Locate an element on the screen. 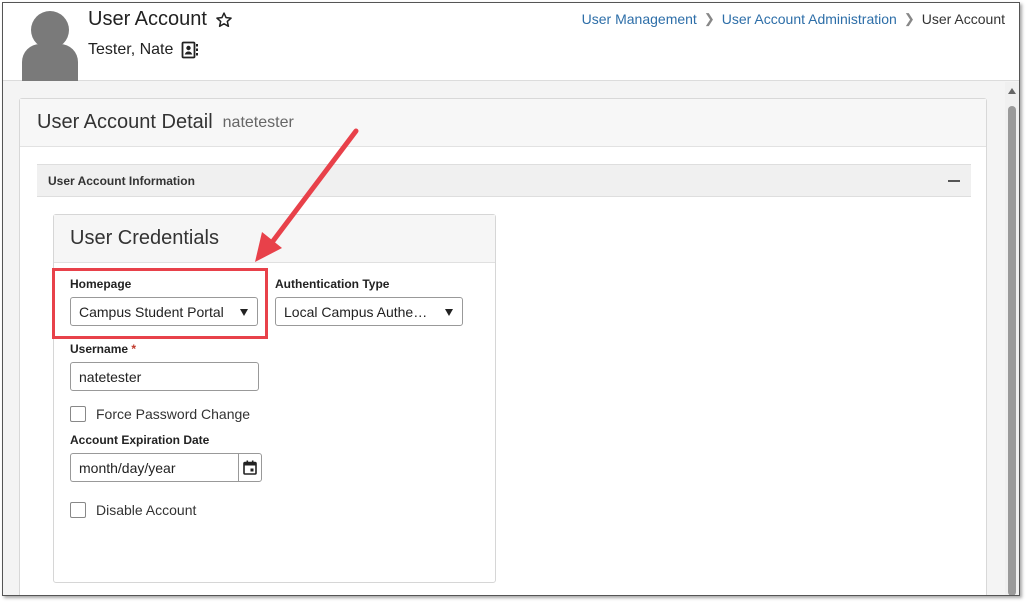 The image size is (1028, 603). caret-down-icon is located at coordinates (449, 312).